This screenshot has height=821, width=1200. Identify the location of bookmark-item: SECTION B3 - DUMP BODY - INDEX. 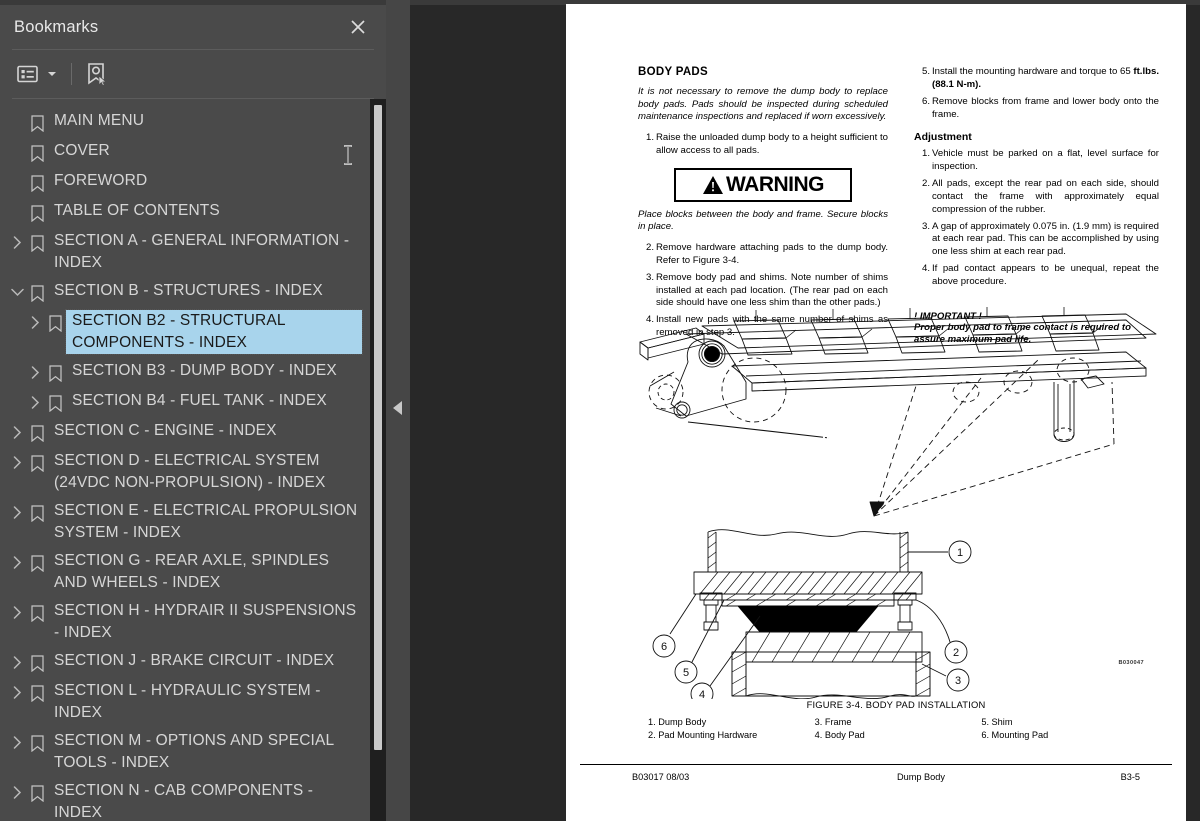
(185, 372).